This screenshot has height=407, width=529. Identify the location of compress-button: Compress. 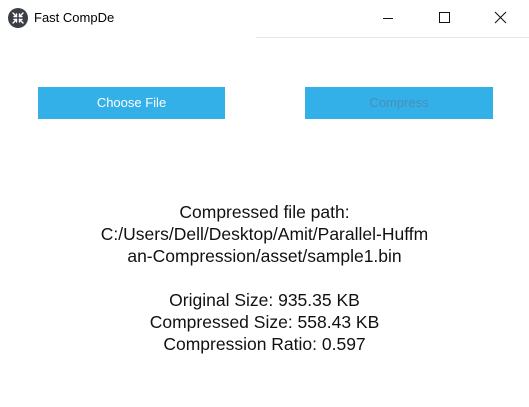
(399, 103).